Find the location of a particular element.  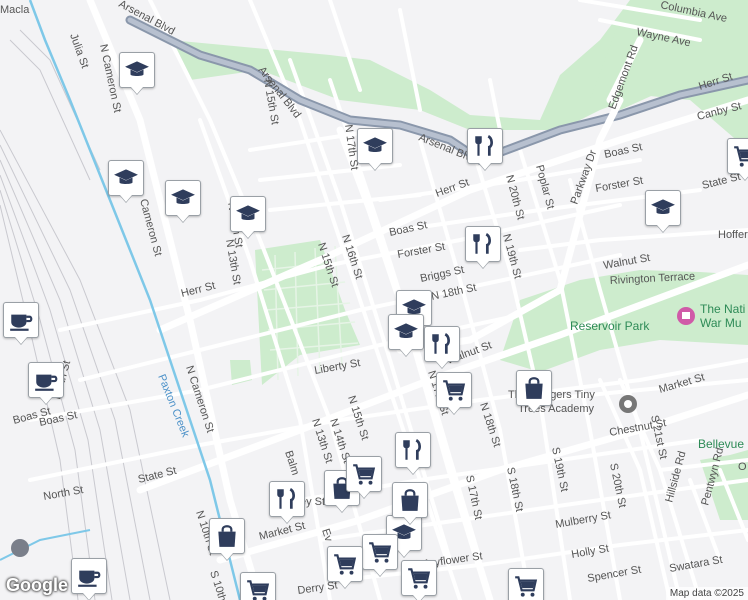

academy-pin is located at coordinates (628, 404).